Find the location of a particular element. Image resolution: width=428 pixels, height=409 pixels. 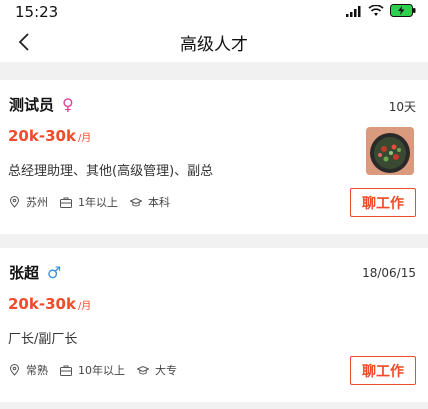

candidate-meta: 苏州 1年以上 本科 is located at coordinates (95, 202).